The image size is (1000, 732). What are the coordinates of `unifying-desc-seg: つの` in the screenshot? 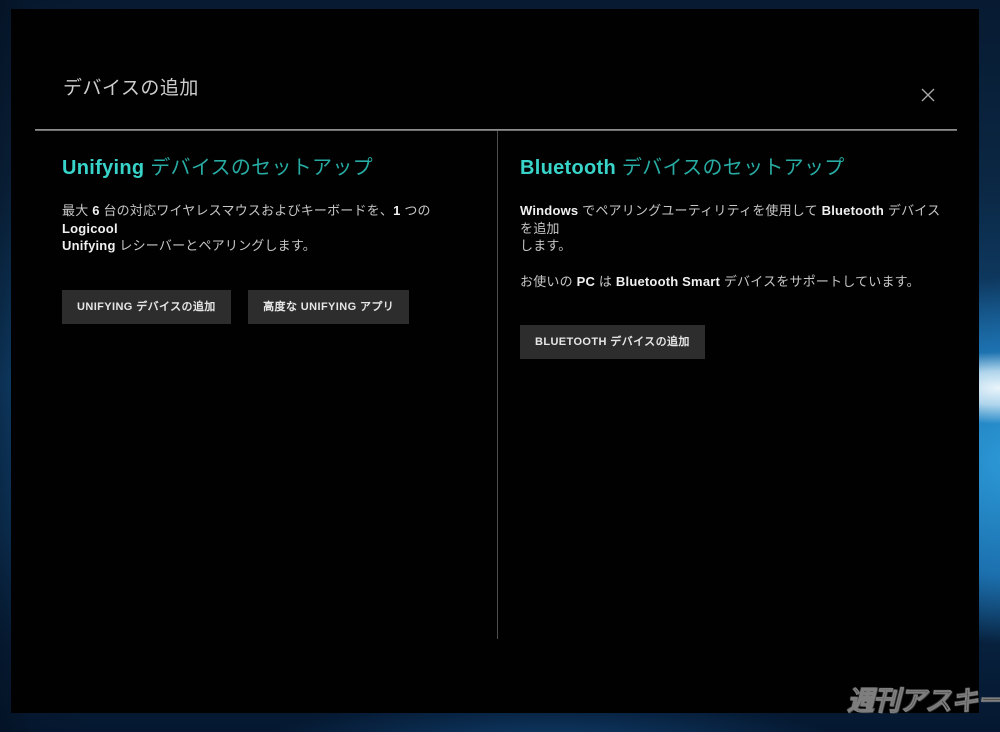 It's located at (415, 210).